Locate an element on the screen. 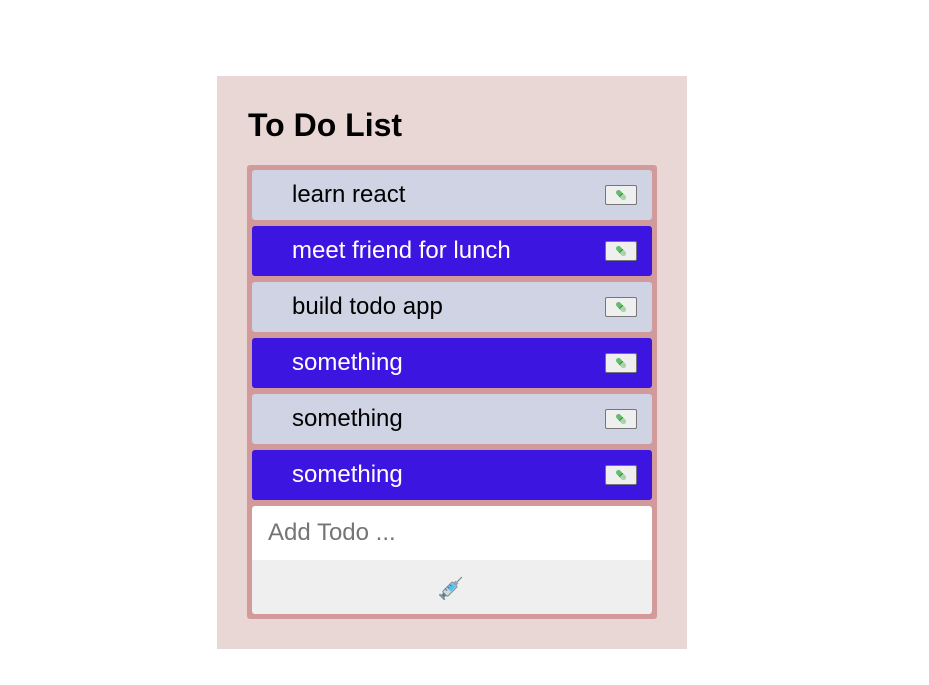  todo-item: learn react is located at coordinates (452, 195).